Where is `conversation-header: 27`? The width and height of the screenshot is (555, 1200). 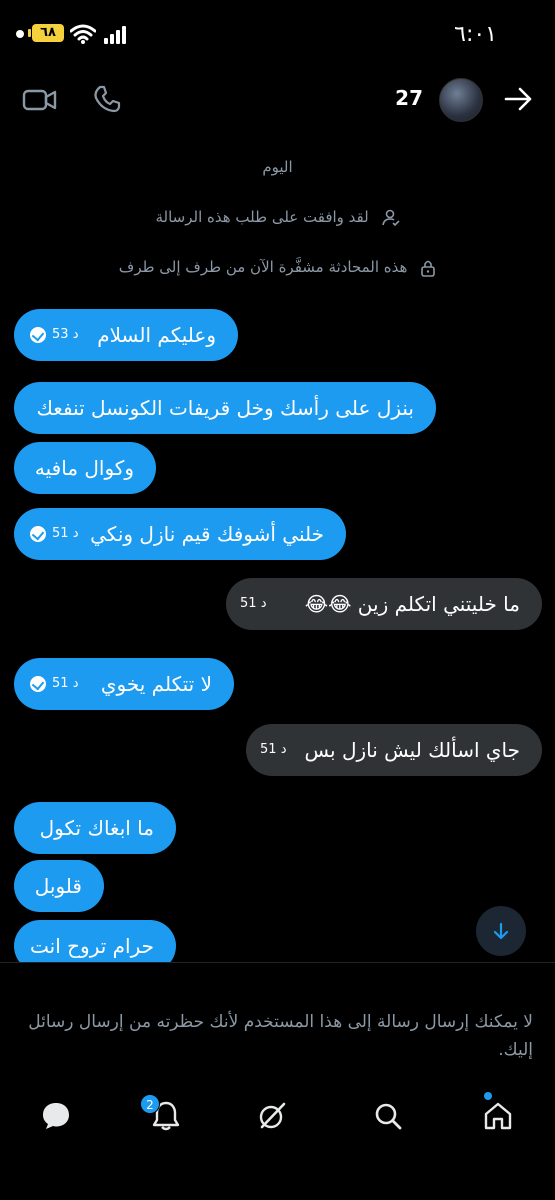
conversation-header: 27 is located at coordinates (277, 99).